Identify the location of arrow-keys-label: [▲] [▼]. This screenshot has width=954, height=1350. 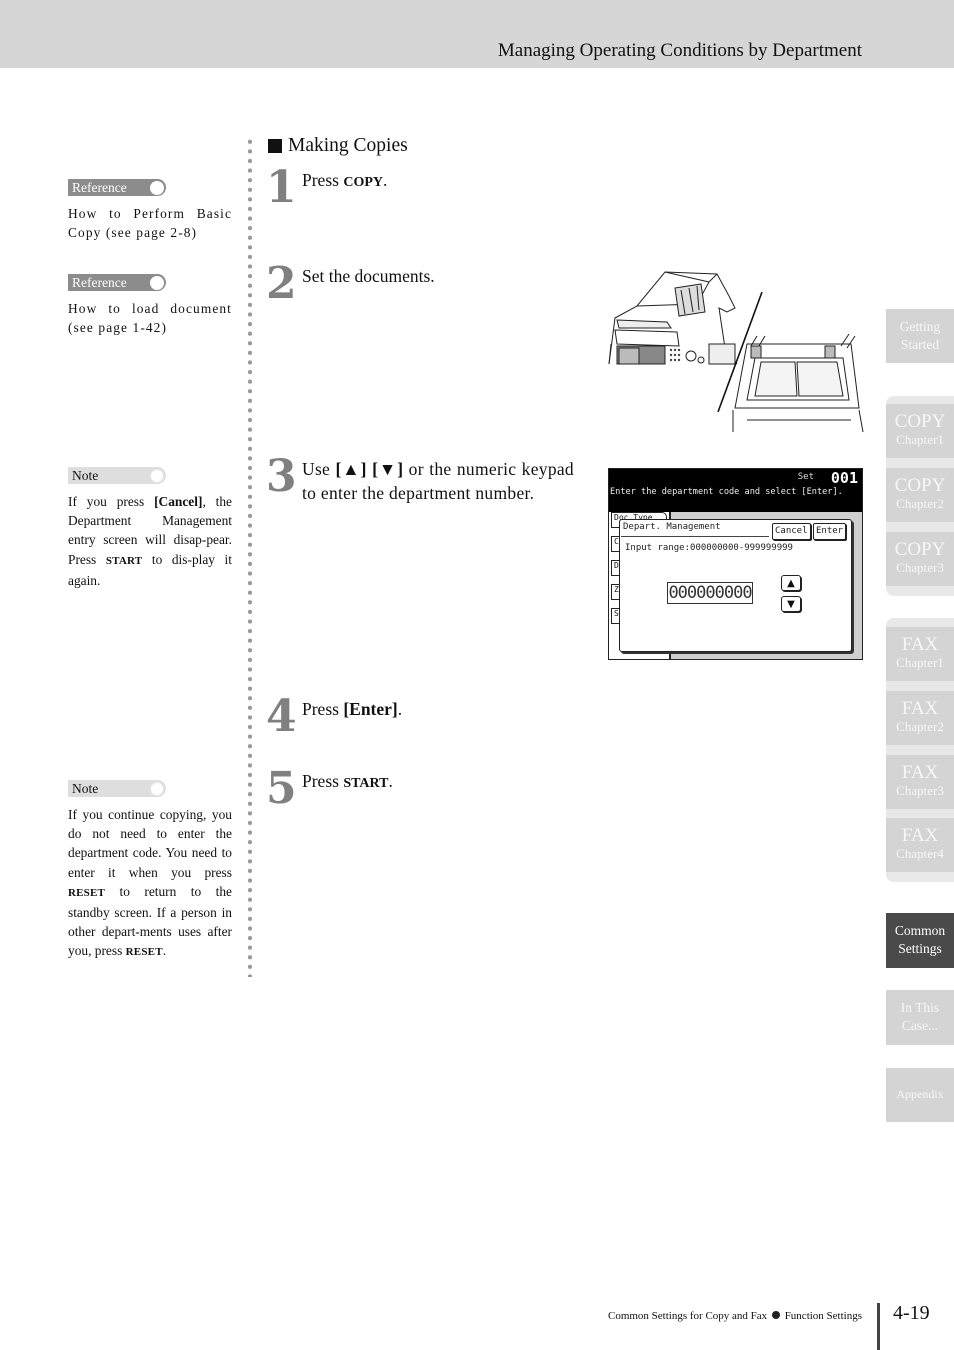
(369, 469).